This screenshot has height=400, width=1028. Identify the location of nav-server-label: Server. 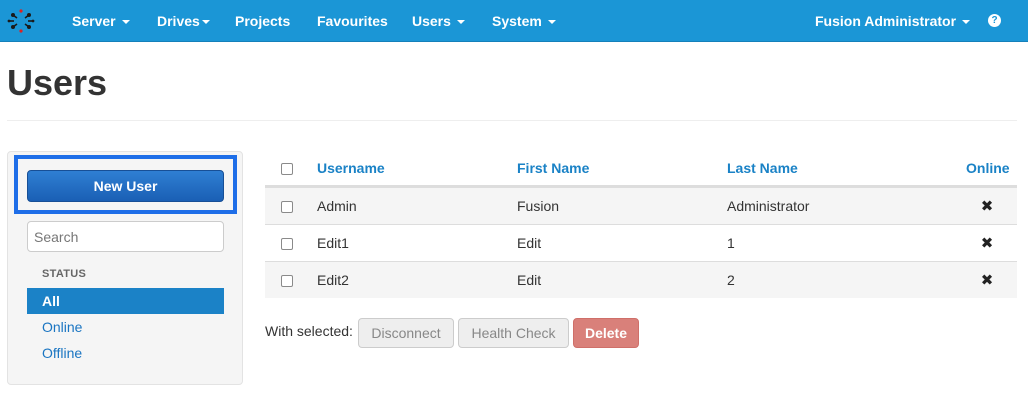
(94, 21).